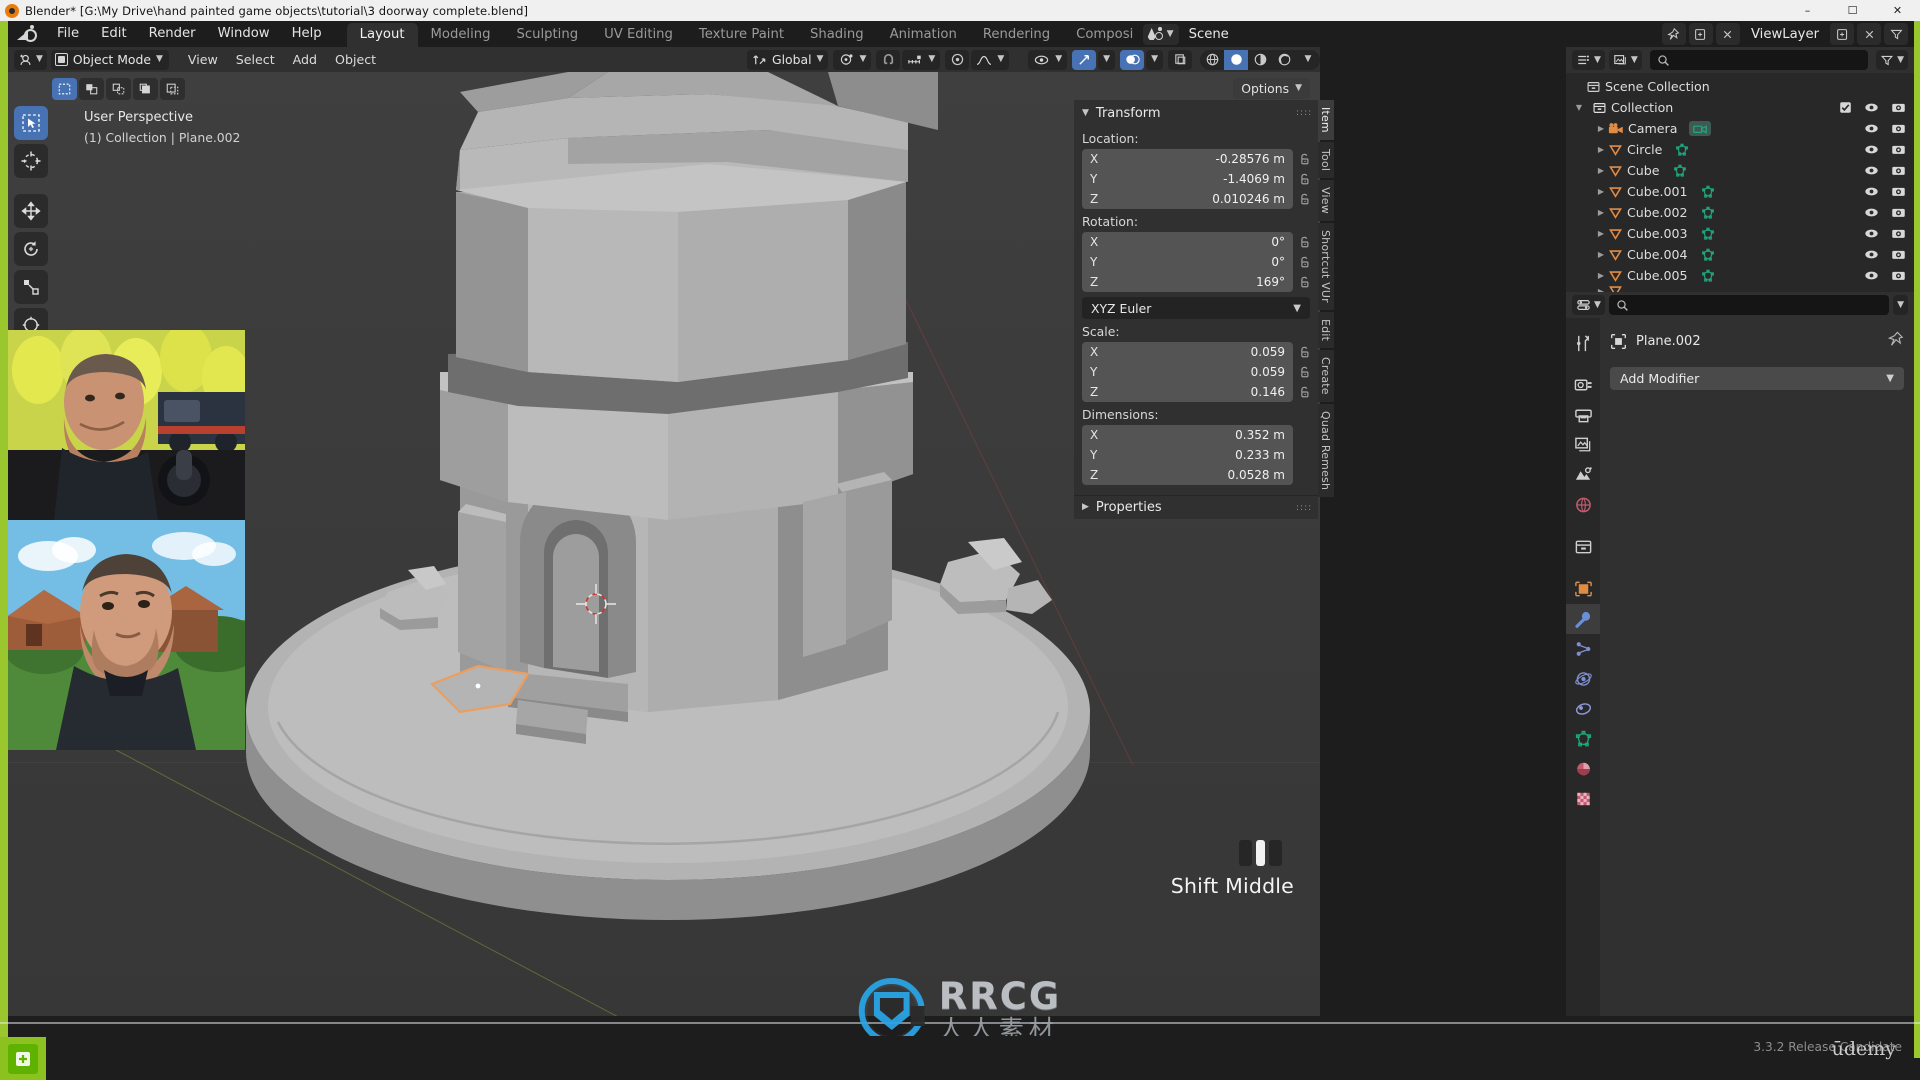 This screenshot has width=1920, height=1080. I want to click on snap-magnet-toggle, so click(888, 59).